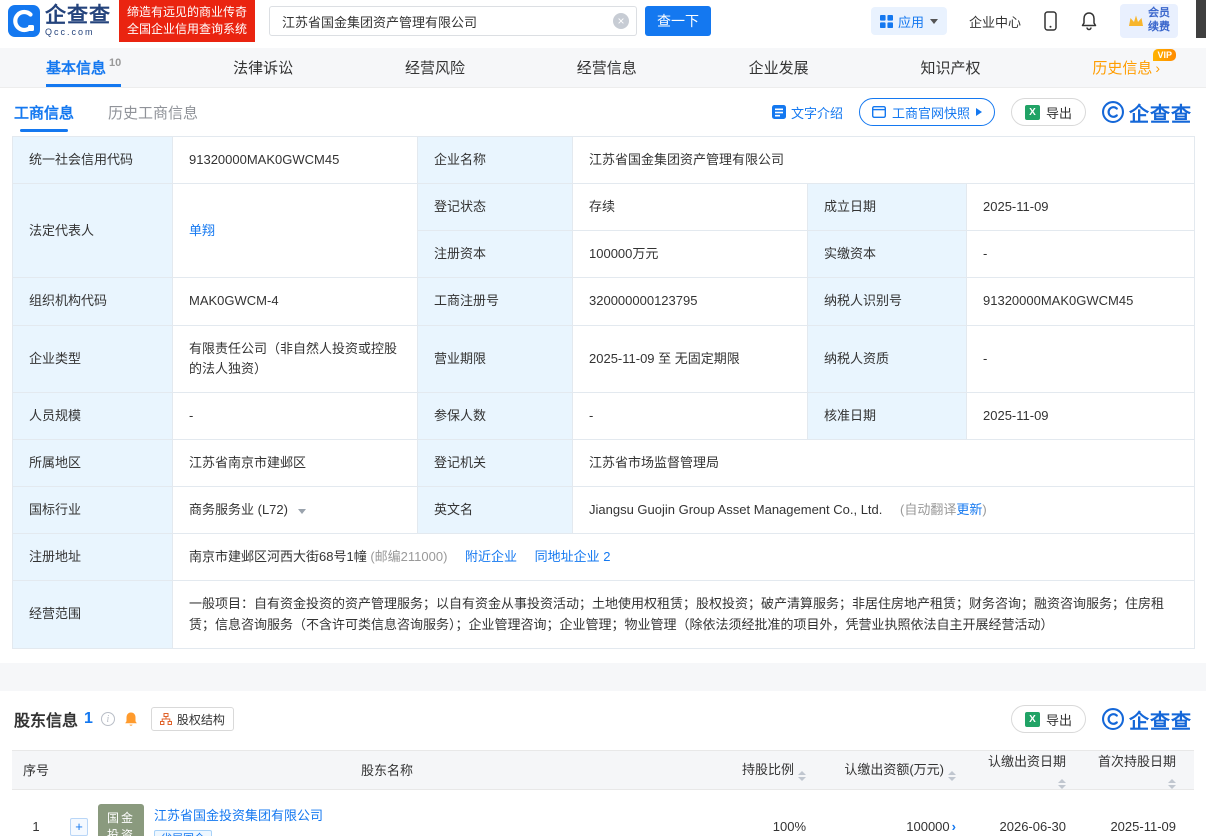  Describe the element at coordinates (435, 67) in the screenshot. I see `tab-operation-risk: 经营风险` at that location.